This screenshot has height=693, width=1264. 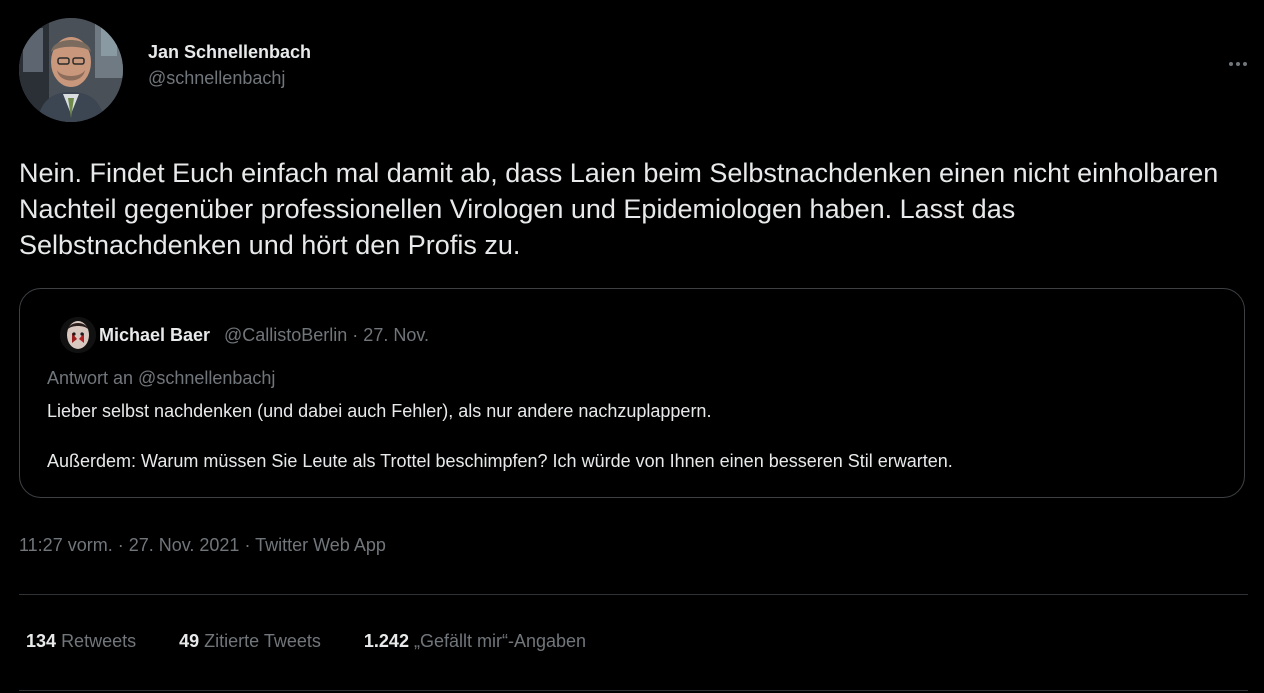 What do you see at coordinates (189, 641) in the screenshot?
I see `quote-tweets-count: 49` at bounding box center [189, 641].